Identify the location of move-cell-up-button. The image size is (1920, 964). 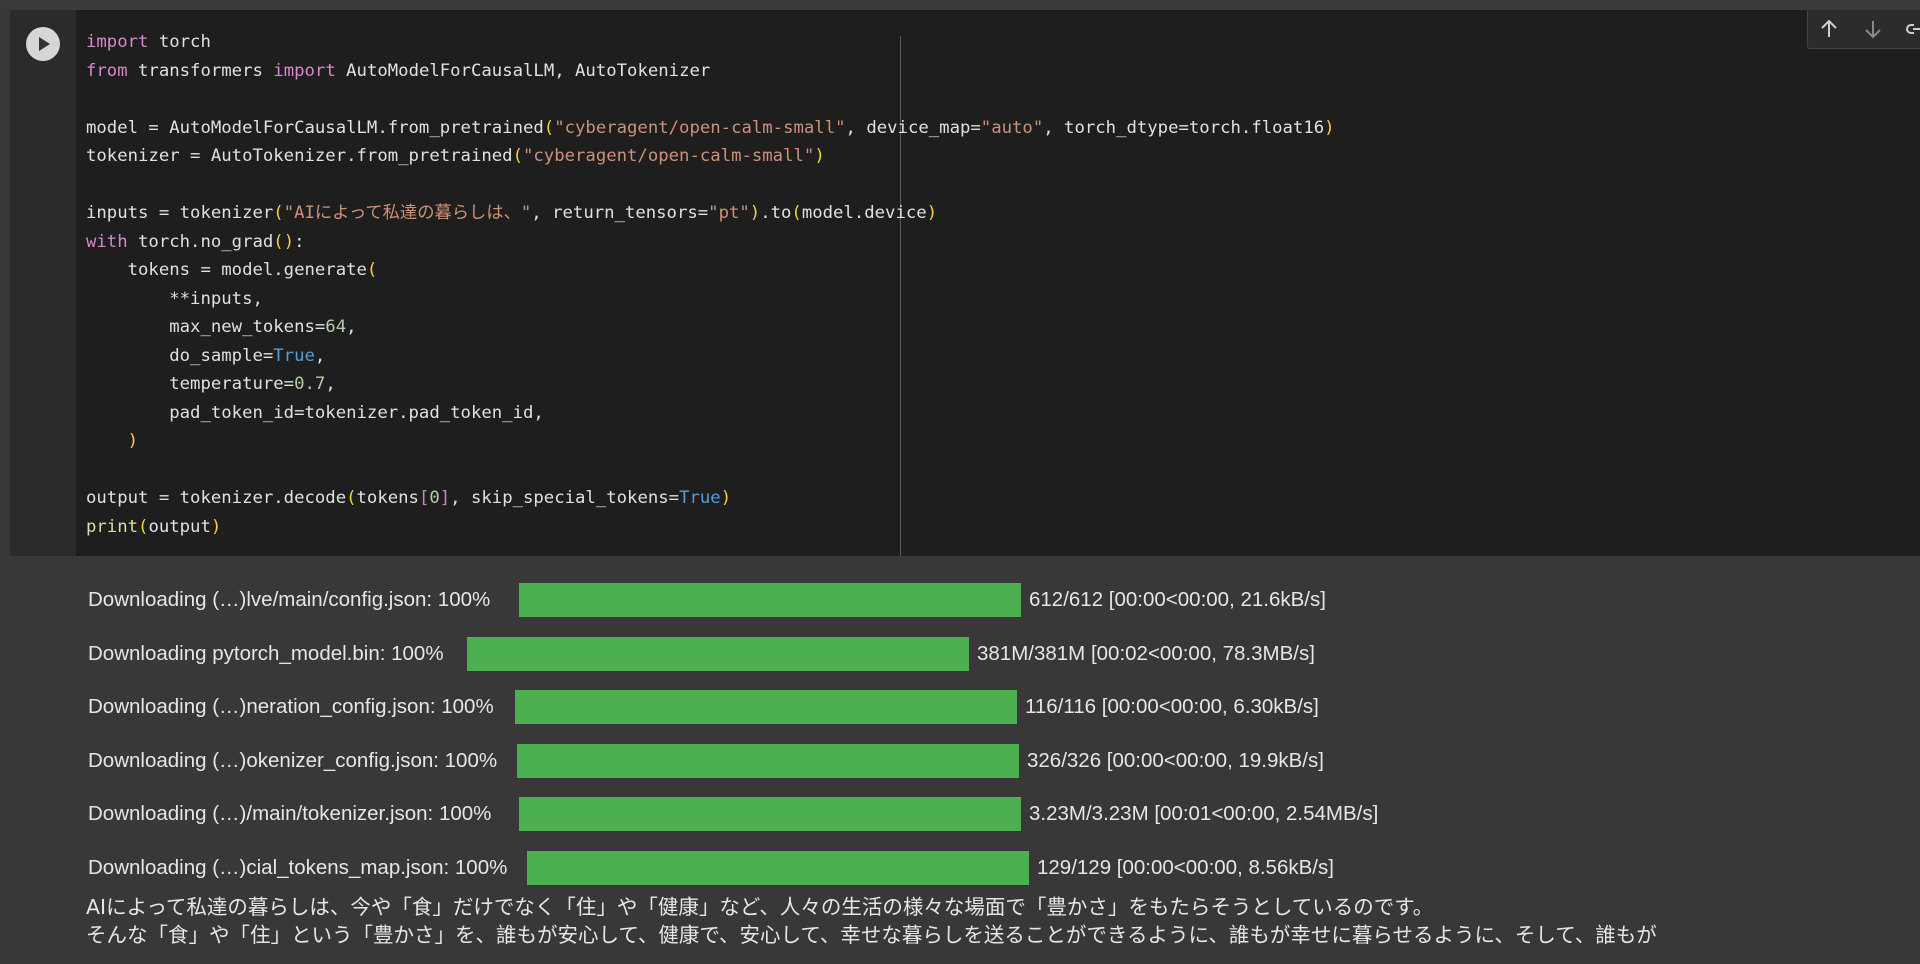
(1829, 29).